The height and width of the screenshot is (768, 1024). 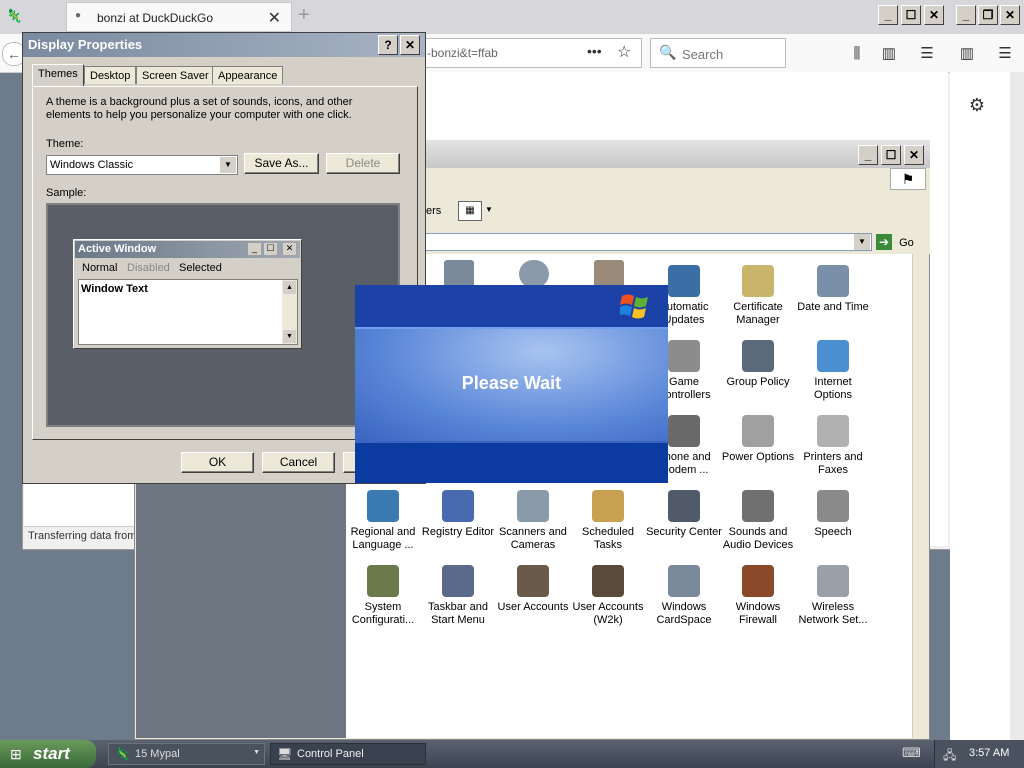 I want to click on cp-maximize-button: ☐, so click(x=891, y=155).